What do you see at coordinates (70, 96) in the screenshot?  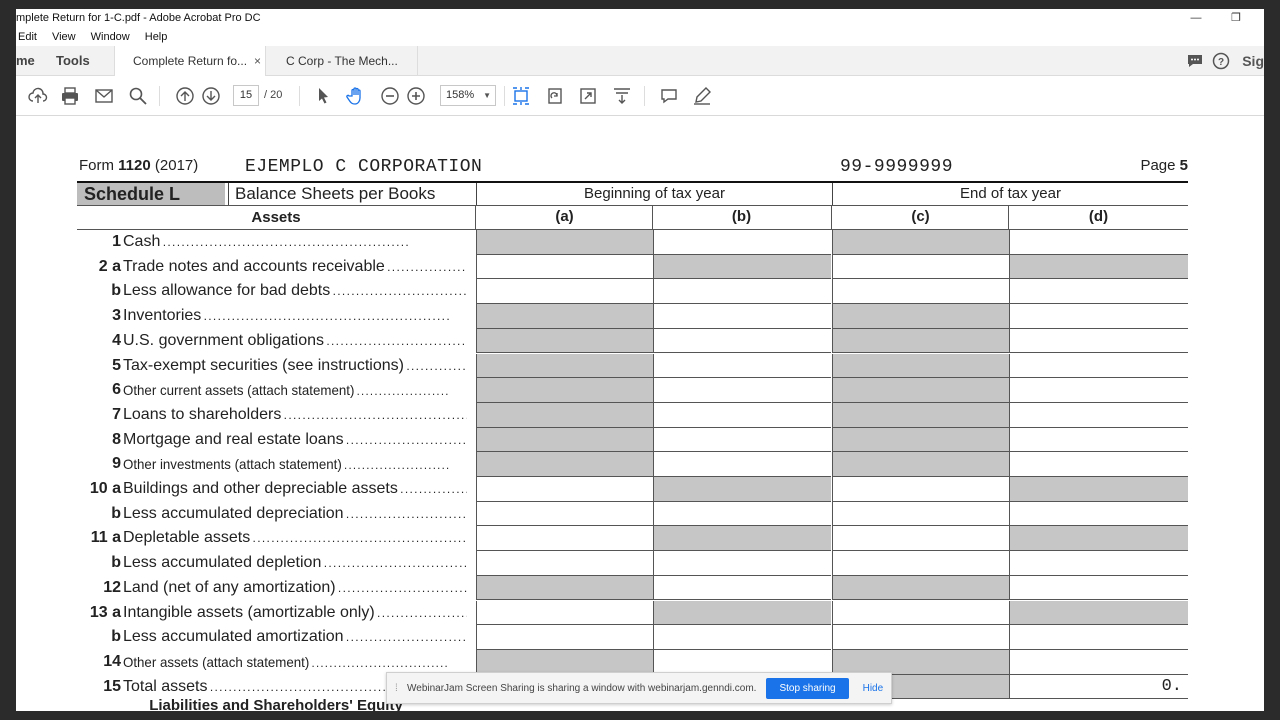 I see `print-icon` at bounding box center [70, 96].